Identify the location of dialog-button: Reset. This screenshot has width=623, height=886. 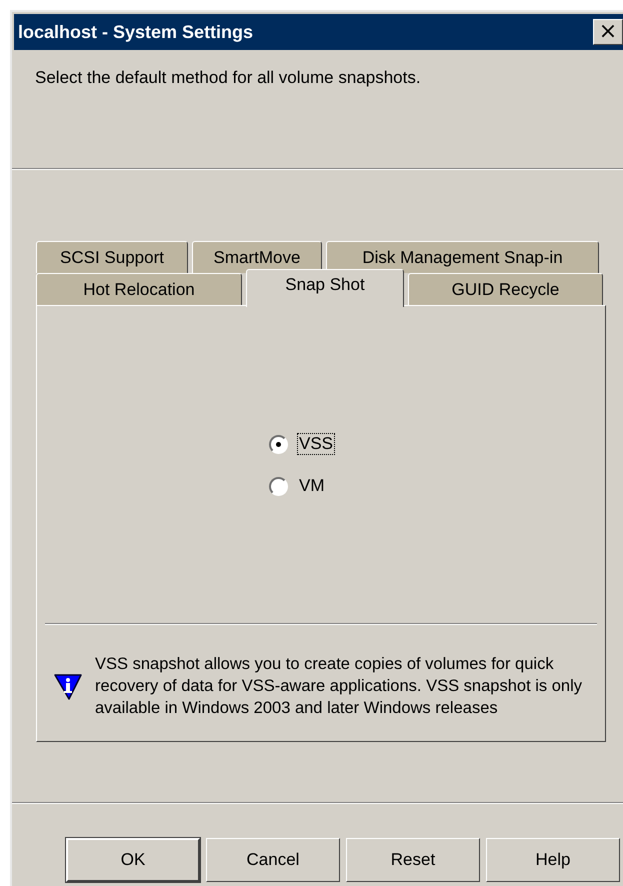
(413, 860).